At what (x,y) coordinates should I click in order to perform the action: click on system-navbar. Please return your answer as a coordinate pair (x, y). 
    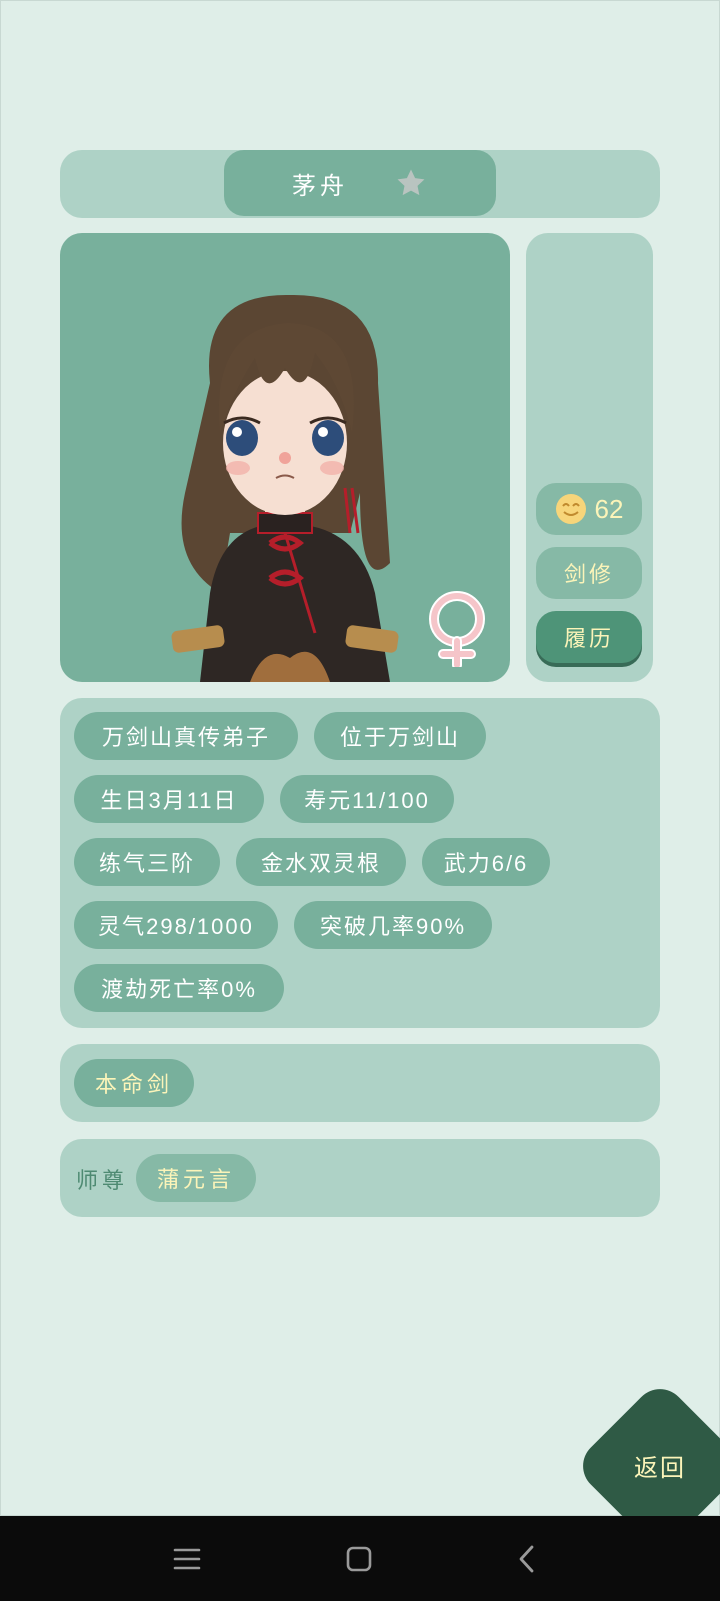
    Looking at the image, I should click on (360, 1558).